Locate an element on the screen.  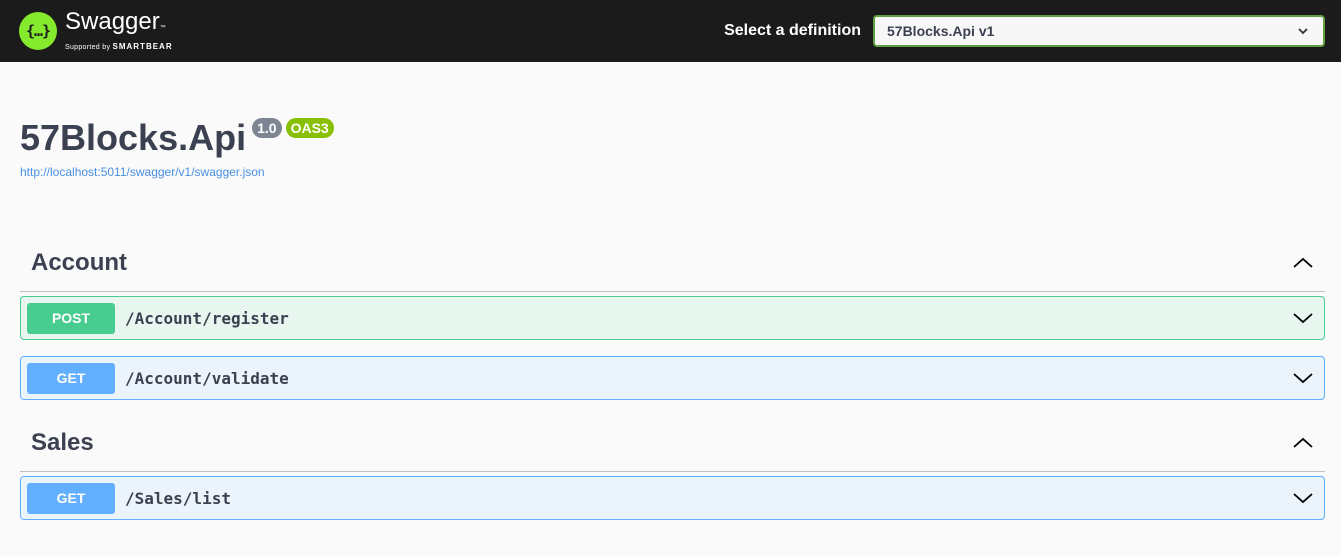
tag-header-sales: Sales is located at coordinates (672, 443).